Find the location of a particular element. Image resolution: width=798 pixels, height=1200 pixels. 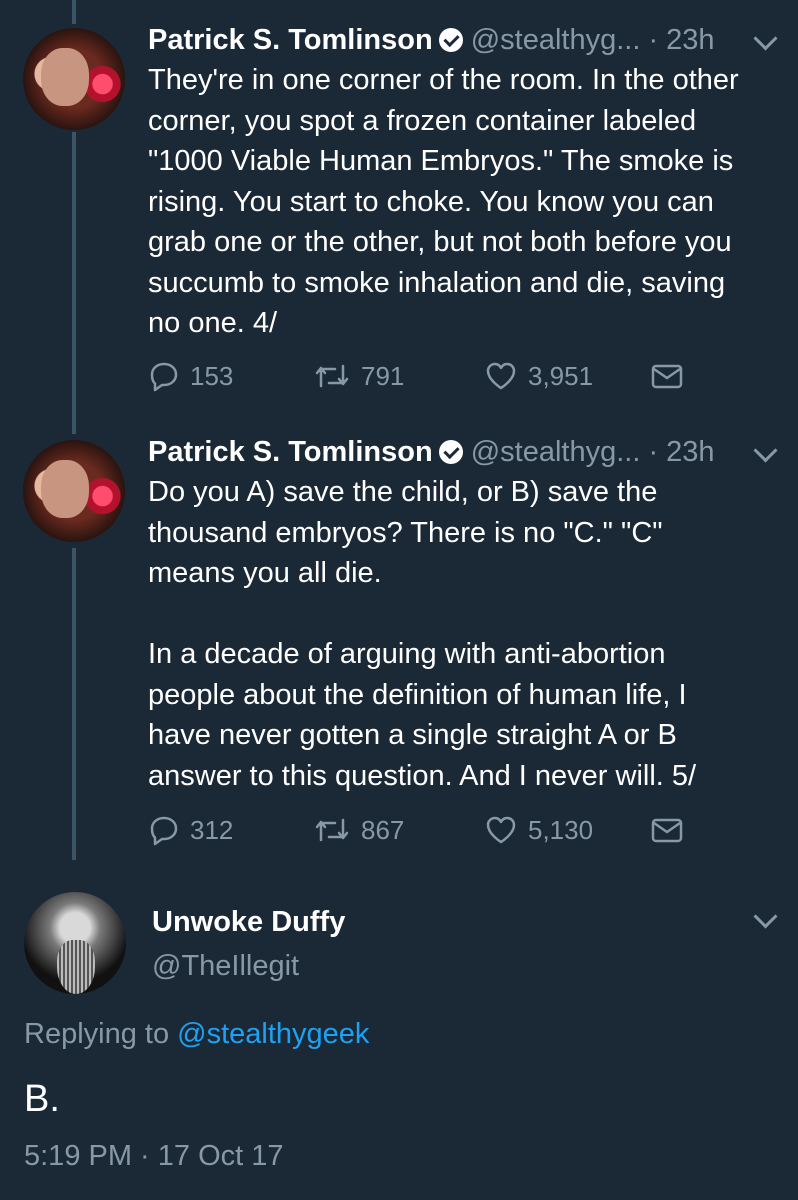

timestamp: 5:19 PM · 17 Oct 17 is located at coordinates (154, 1156).